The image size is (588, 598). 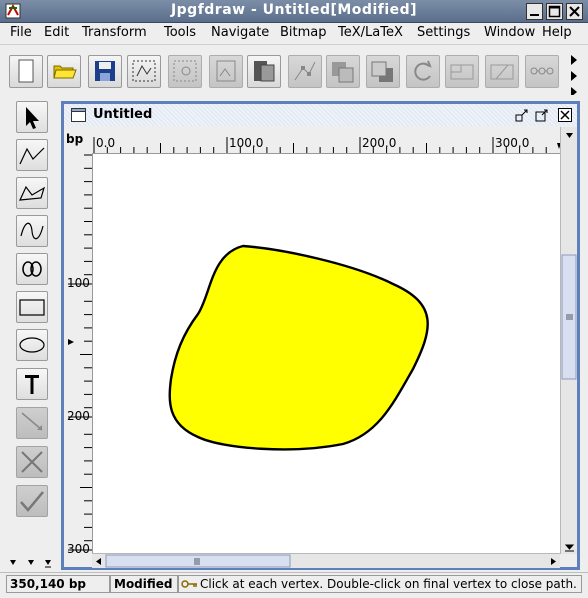 I want to click on text-icon, so click(x=32, y=384).